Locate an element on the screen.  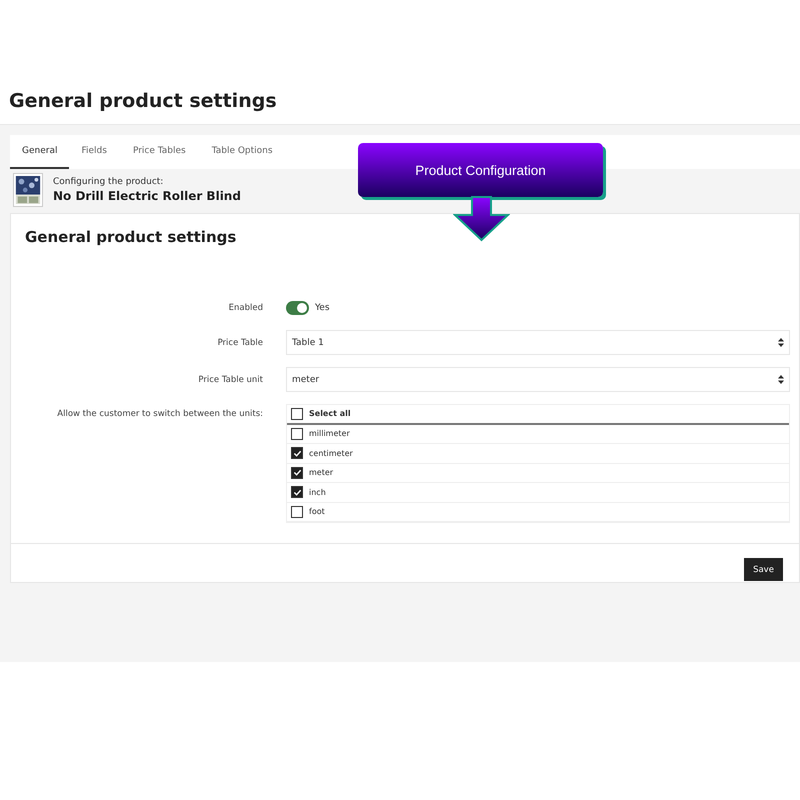
callout-banner: Product Configuration is located at coordinates (480, 170).